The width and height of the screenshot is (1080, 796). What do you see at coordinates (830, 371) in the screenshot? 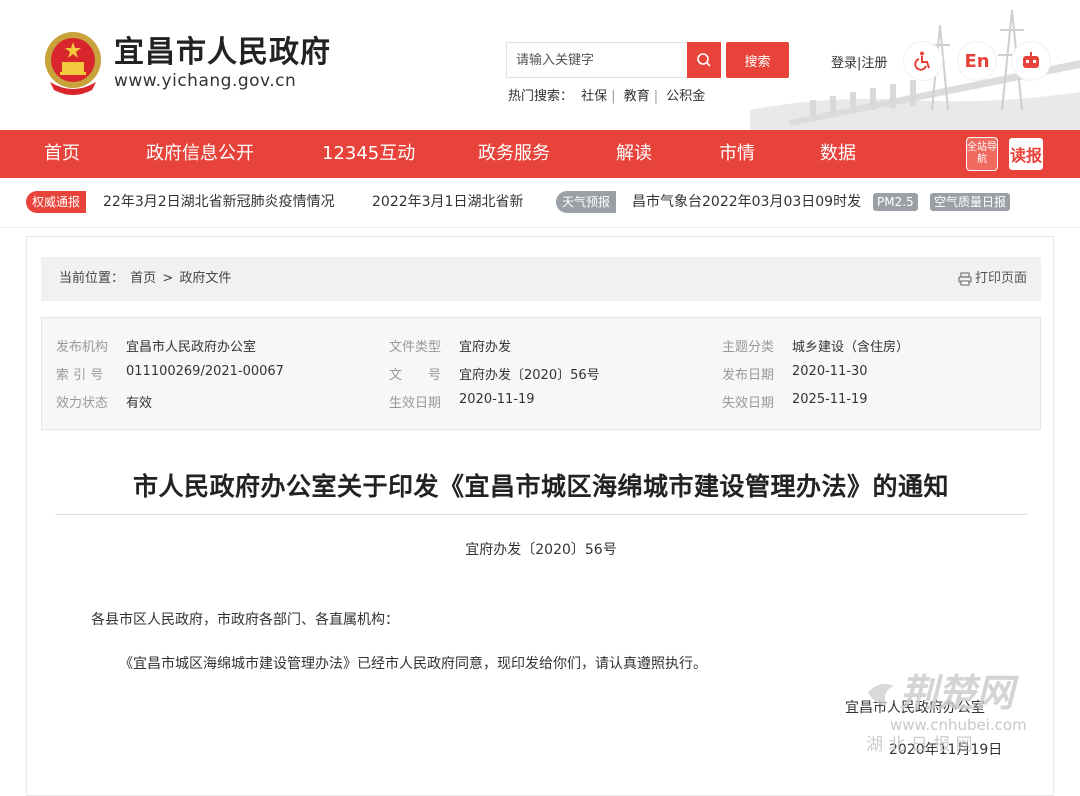
I see `meta-value: 2020-11-30` at bounding box center [830, 371].